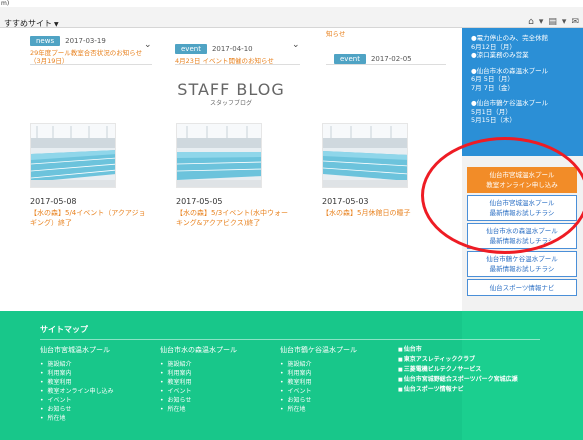 The image size is (583, 440). What do you see at coordinates (510, 103) in the screenshot?
I see `notice-text: ●仙台市鶴ケ谷温水プール` at bounding box center [510, 103].